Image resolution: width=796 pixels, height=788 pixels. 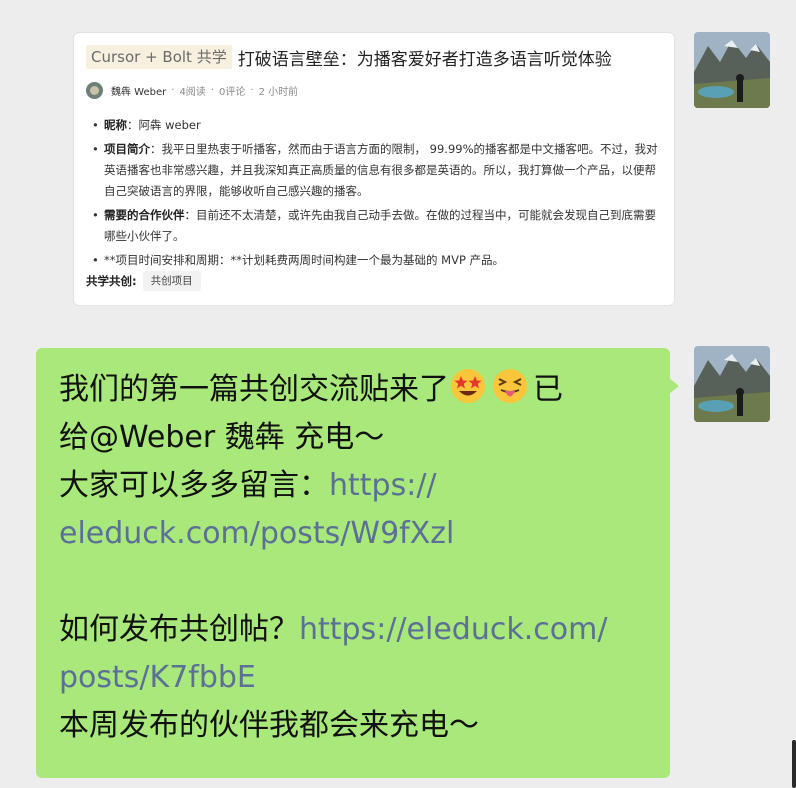 What do you see at coordinates (171, 281) in the screenshot?
I see `category-chip: 共创项目` at bounding box center [171, 281].